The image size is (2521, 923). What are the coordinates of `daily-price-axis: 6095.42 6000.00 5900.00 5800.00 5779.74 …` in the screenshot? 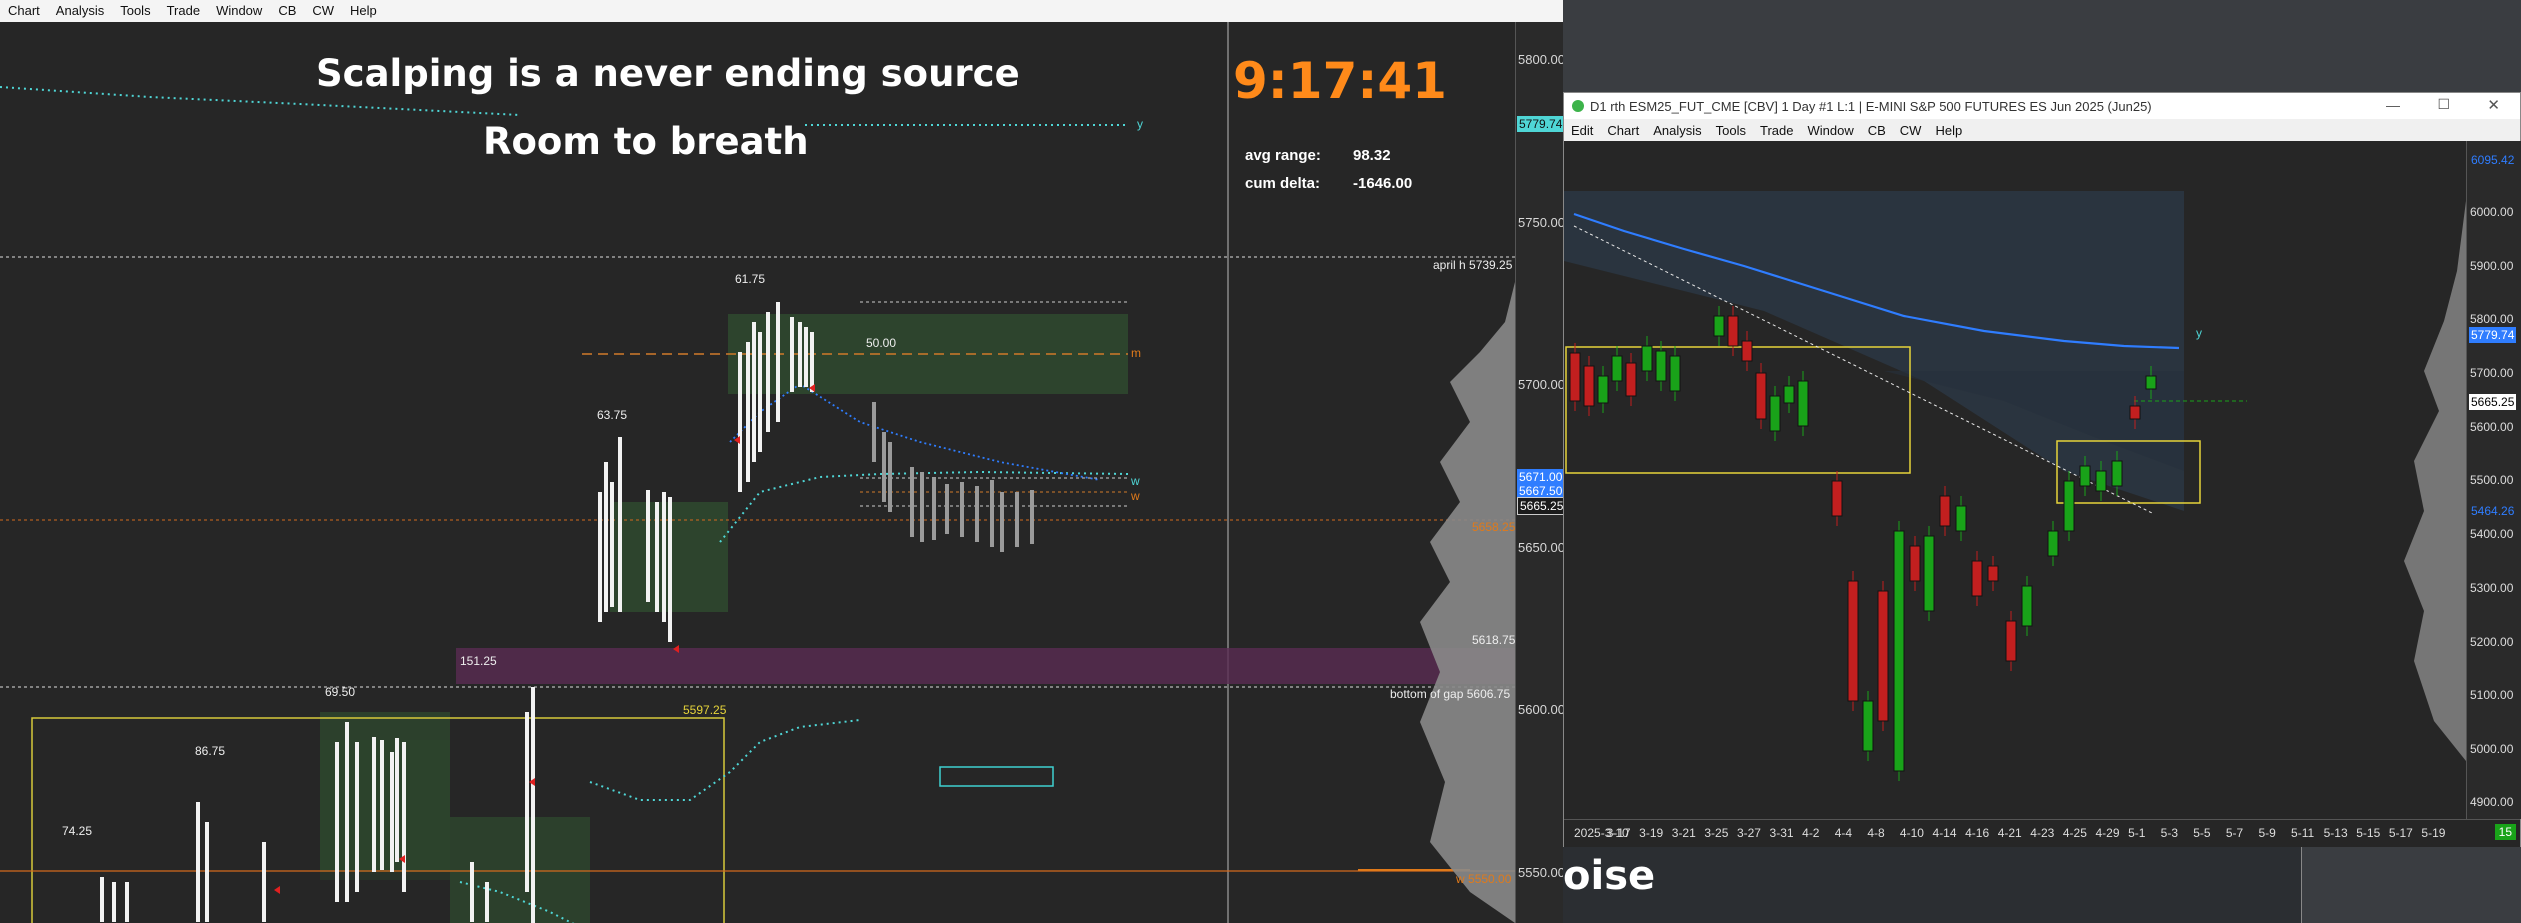 It's located at (2493, 480).